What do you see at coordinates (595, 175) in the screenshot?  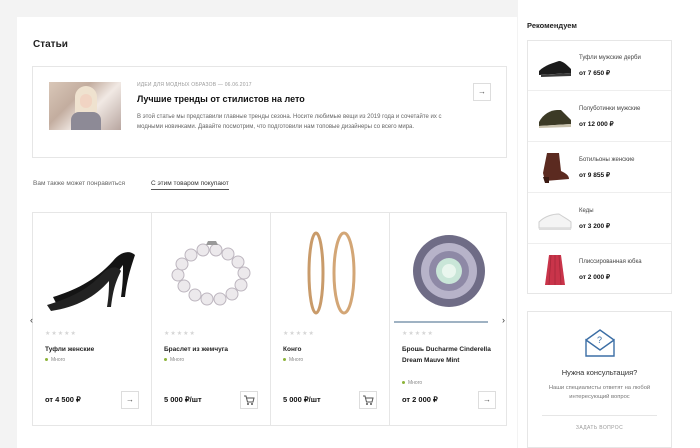 I see `recommendation-price: от 9 855 ₽` at bounding box center [595, 175].